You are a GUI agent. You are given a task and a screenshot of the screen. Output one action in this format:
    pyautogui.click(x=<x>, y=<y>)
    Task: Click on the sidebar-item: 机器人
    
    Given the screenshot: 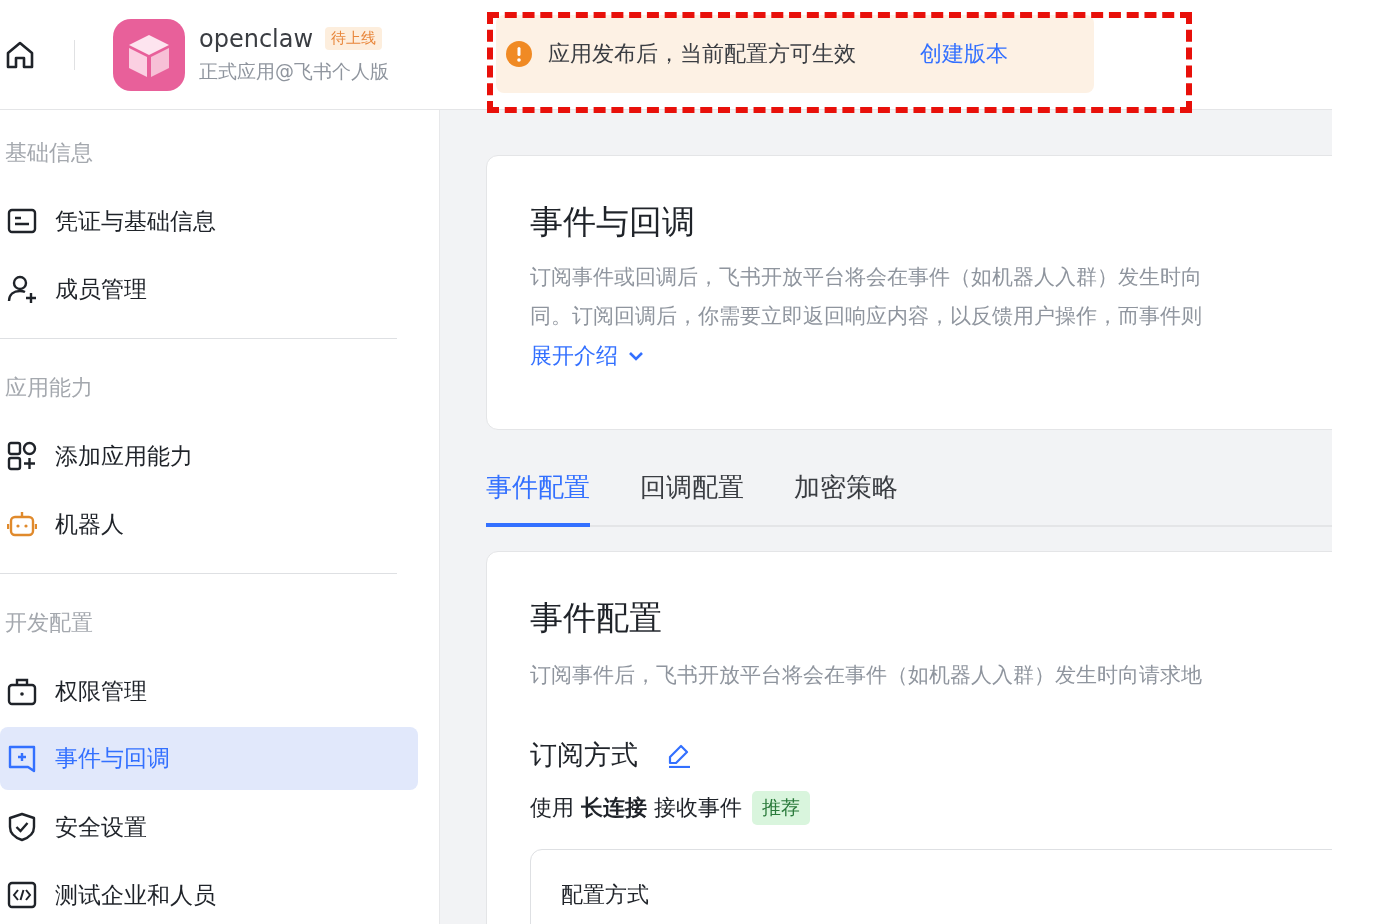 What is the action you would take?
    pyautogui.click(x=209, y=524)
    